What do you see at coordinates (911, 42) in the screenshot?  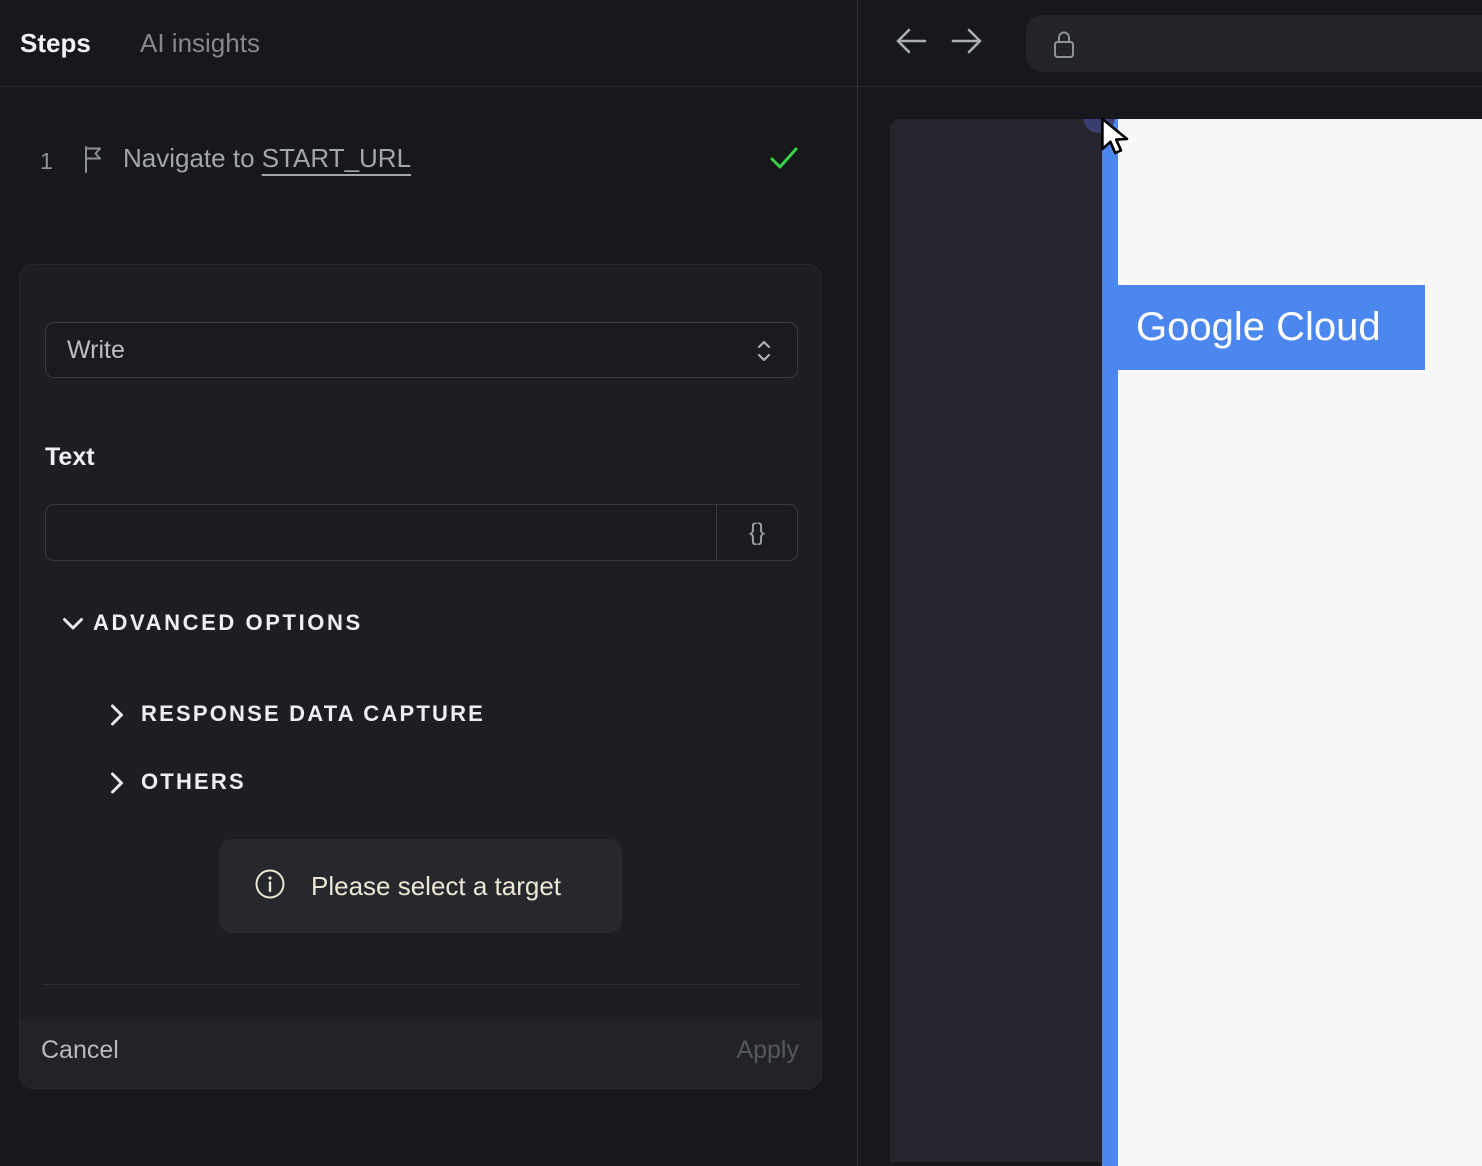 I see `back-arrow-icon` at bounding box center [911, 42].